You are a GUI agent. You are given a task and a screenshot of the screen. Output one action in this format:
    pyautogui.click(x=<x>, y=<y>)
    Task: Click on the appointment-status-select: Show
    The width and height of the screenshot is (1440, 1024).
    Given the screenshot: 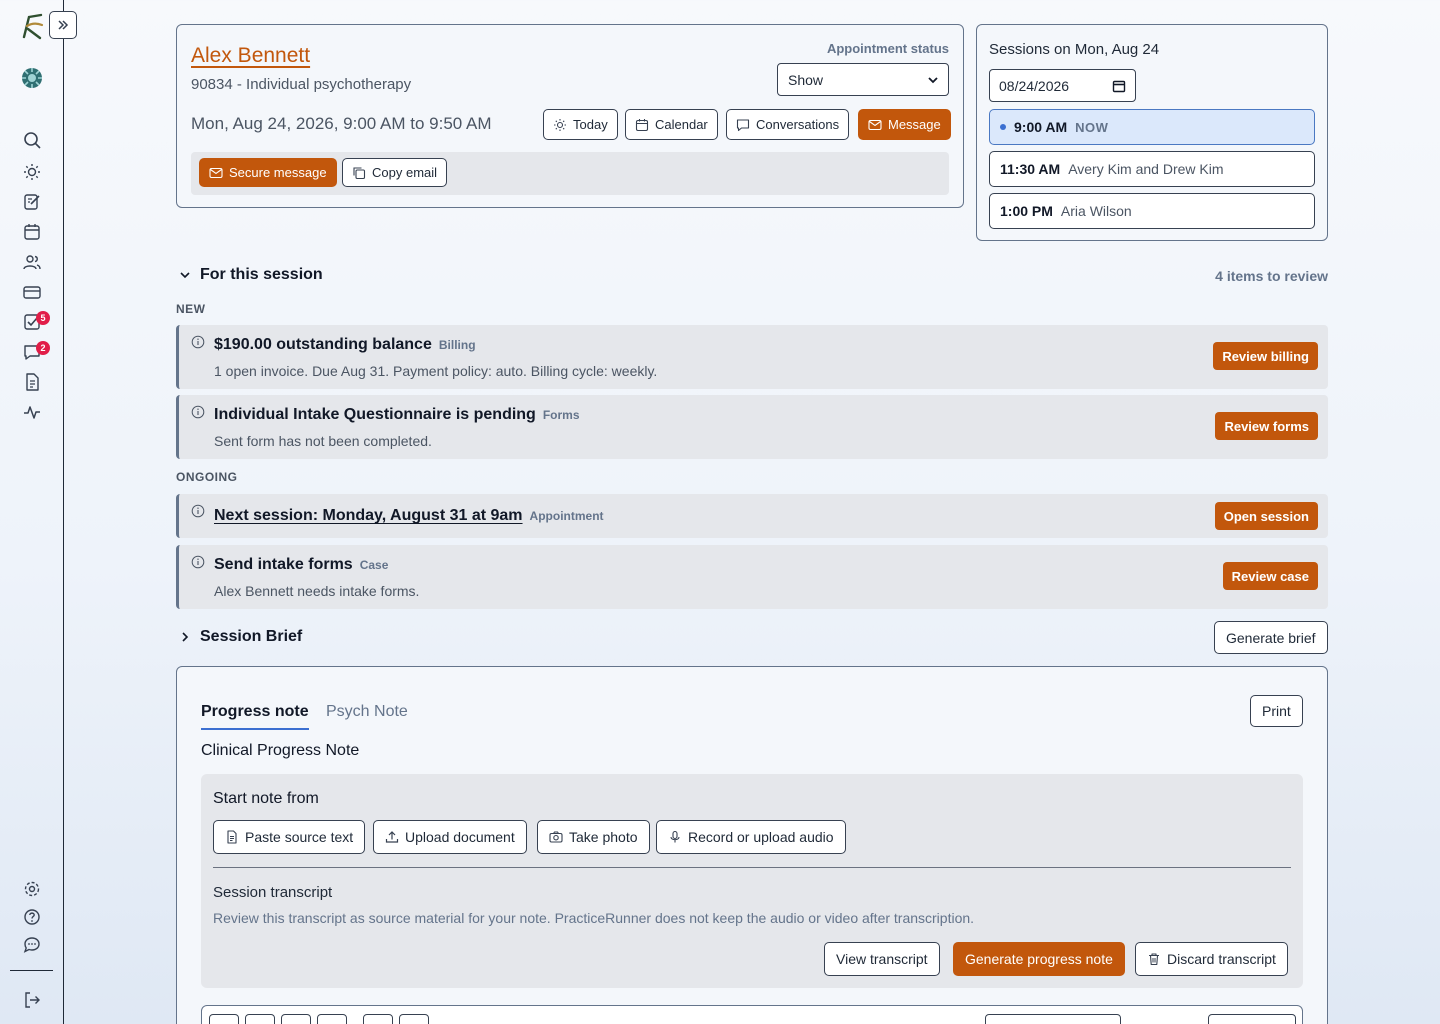 What is the action you would take?
    pyautogui.click(x=863, y=79)
    